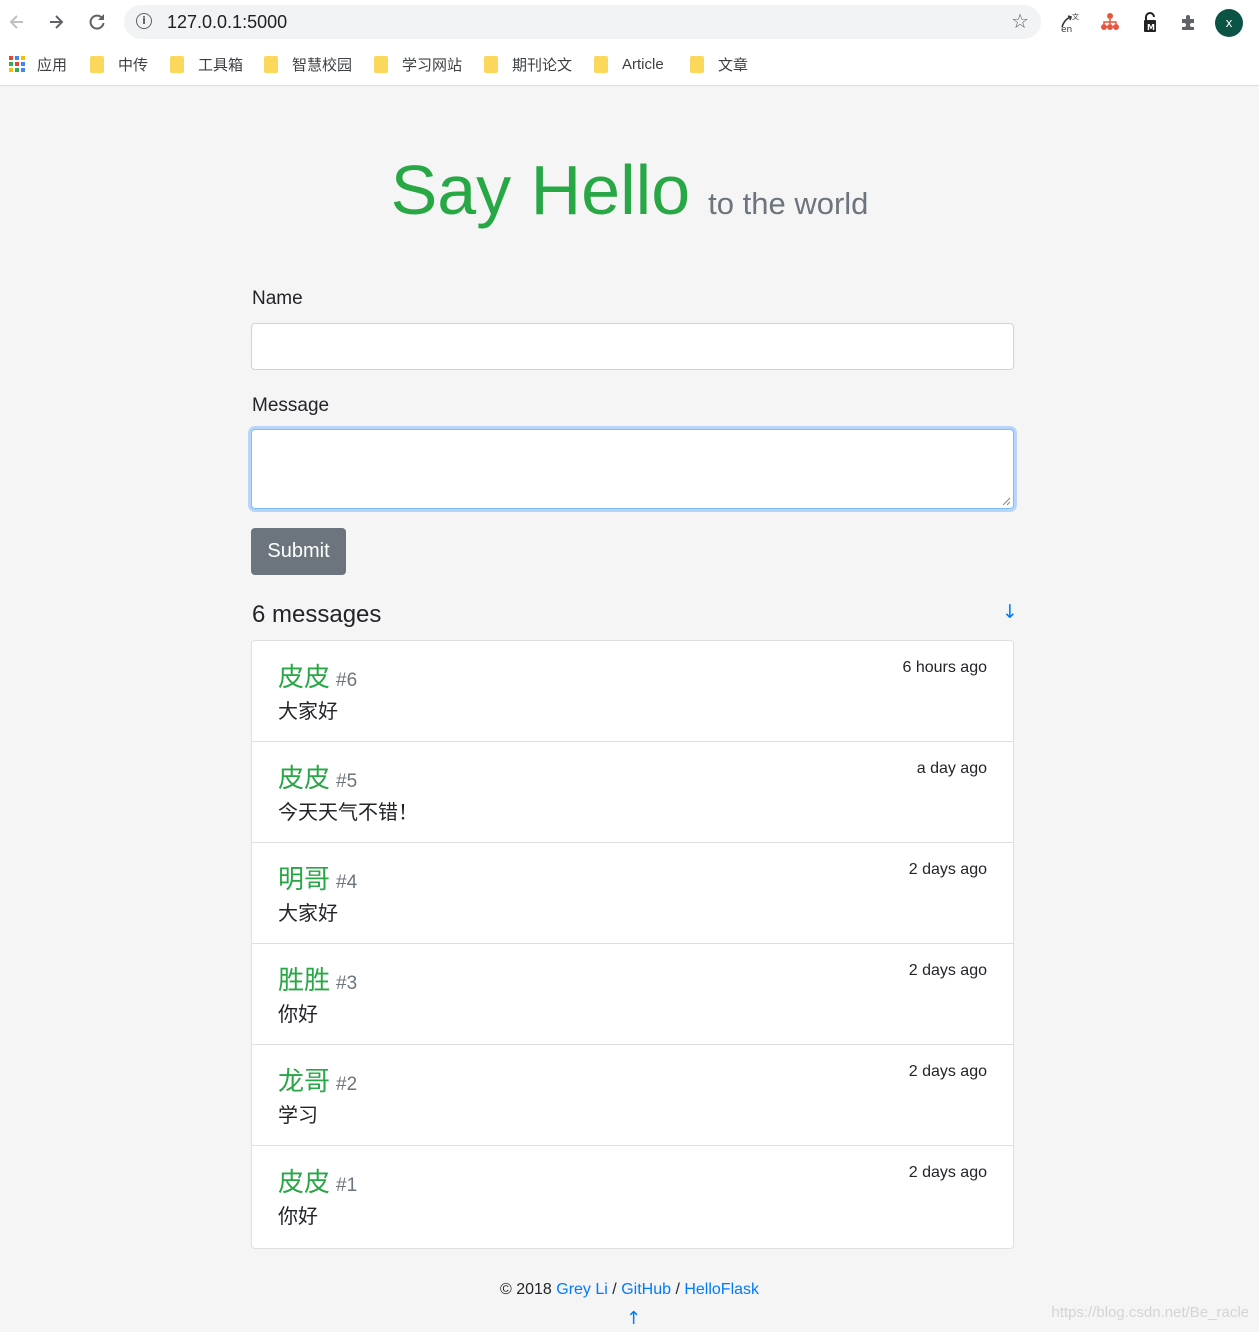  I want to click on watermark-text: https://blog.csdn.net/Be_racle, so click(1150, 1312).